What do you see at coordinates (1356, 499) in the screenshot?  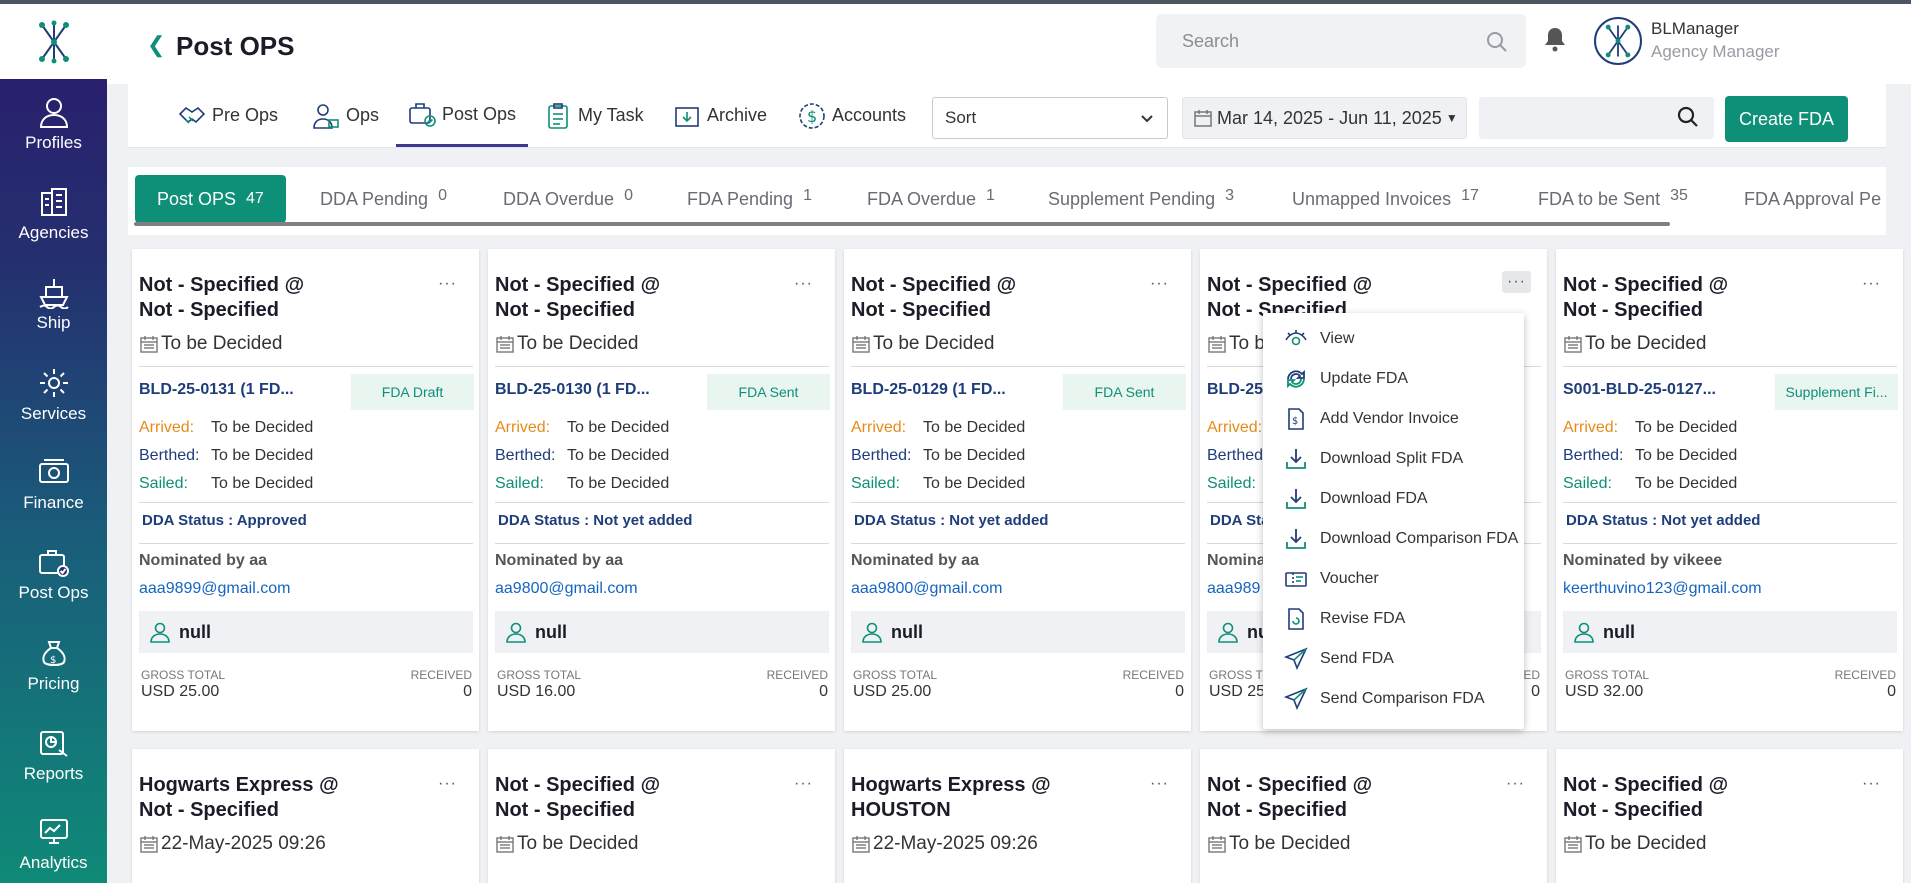 I see `menu-item-download-fda: Download FDA` at bounding box center [1356, 499].